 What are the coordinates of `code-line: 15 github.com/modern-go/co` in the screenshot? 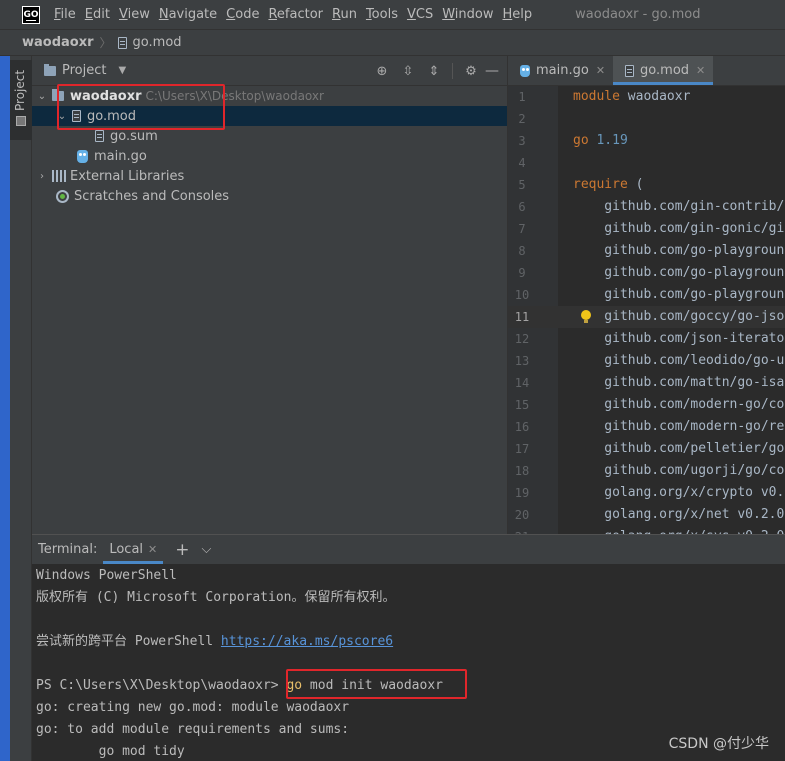 It's located at (646, 405).